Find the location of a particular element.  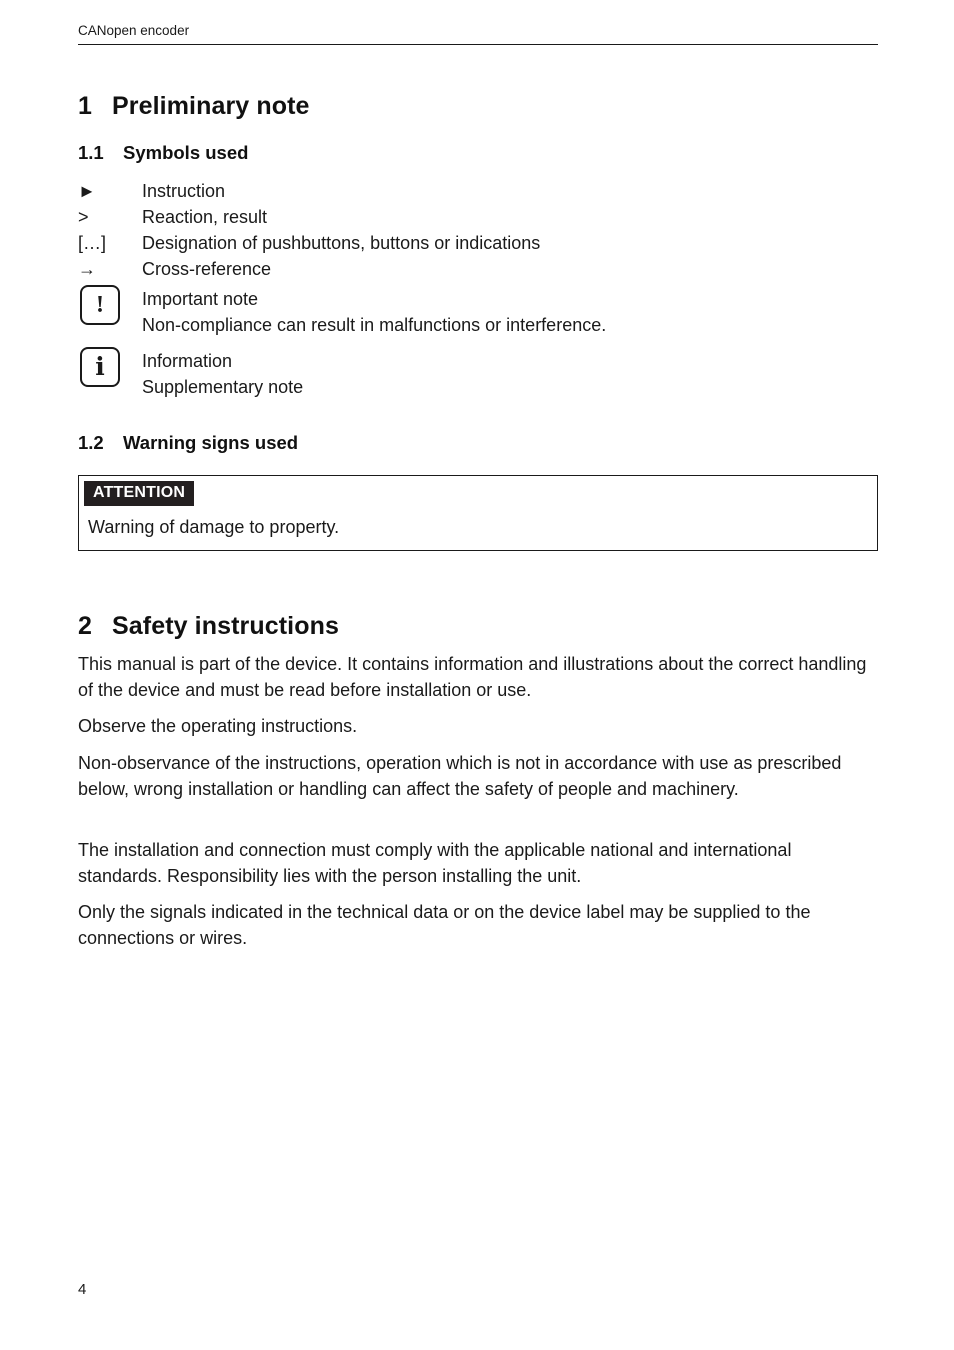

status-badge-attention: ATTENTION is located at coordinates (139, 493).